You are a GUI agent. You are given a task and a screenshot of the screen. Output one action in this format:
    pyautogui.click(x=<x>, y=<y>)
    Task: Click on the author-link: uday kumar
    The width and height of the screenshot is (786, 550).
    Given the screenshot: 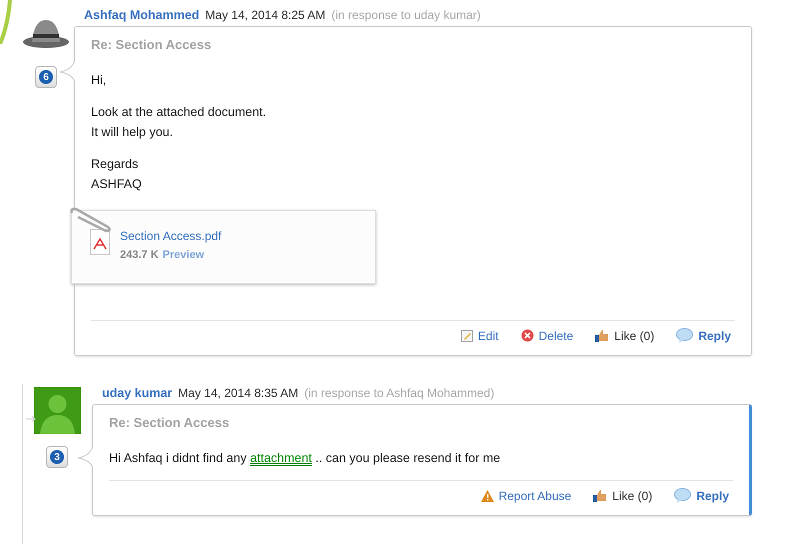 What is the action you would take?
    pyautogui.click(x=137, y=393)
    